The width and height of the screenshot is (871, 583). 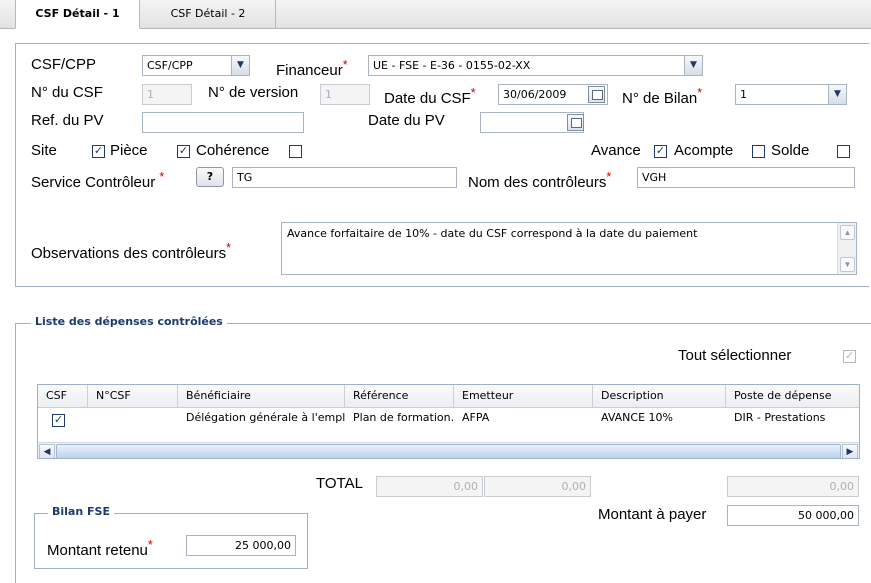 I want to click on row-num-csf, so click(x=133, y=418).